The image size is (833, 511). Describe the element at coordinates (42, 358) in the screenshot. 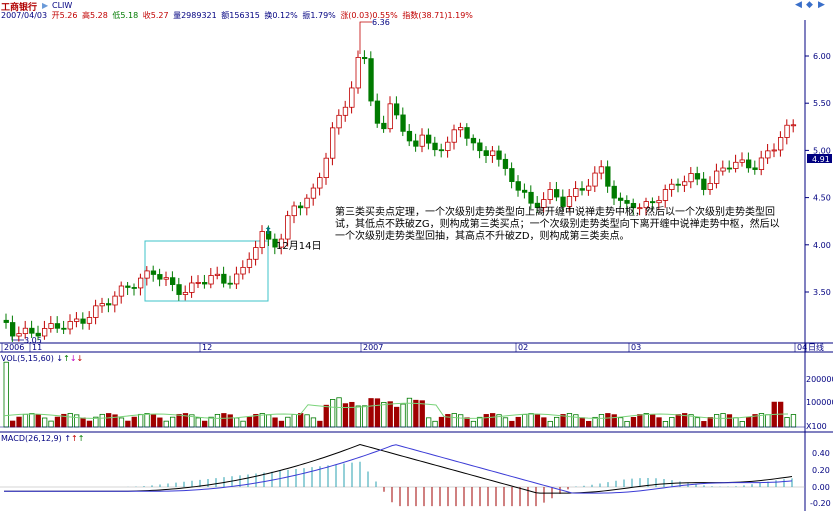

I see `volume-panel-title: VOL(5,15,60) ↓↑↓↓` at that location.